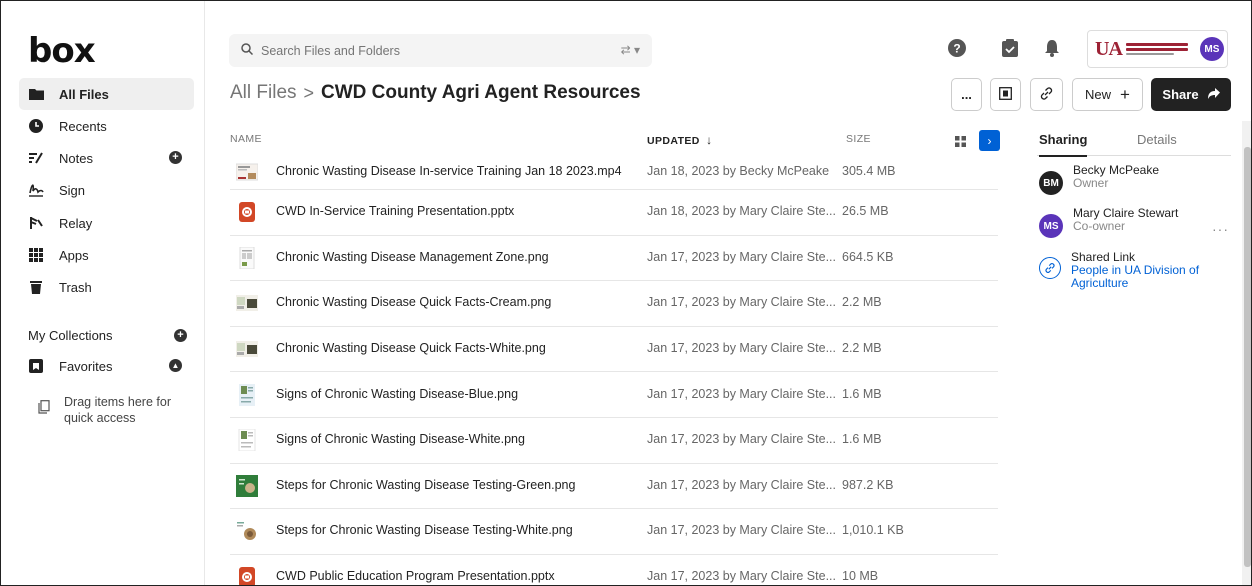  I want to click on sidebar-item-all-files: All Files, so click(106, 94).